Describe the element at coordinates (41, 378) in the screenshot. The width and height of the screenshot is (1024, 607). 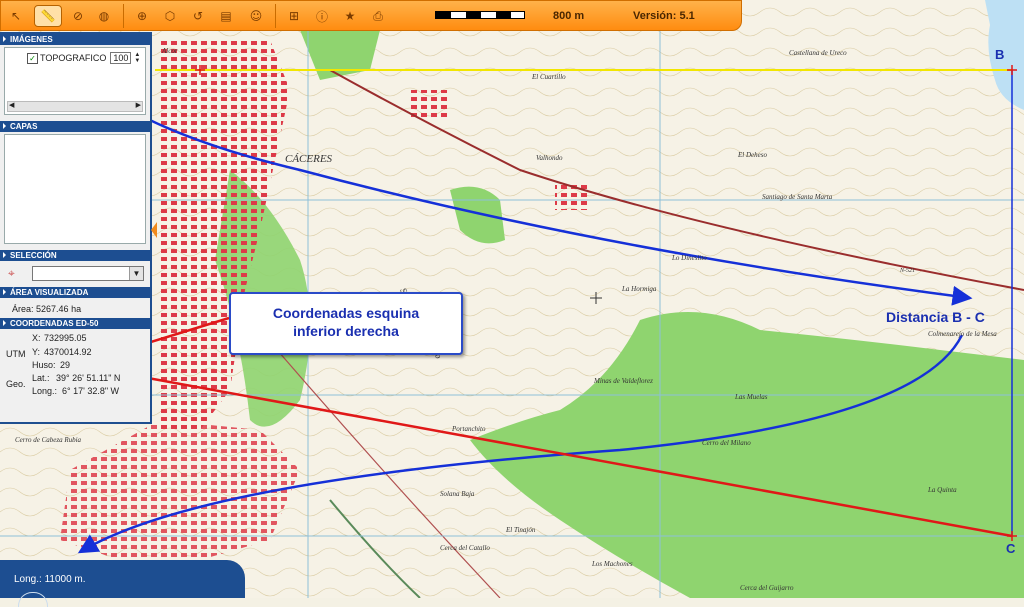
I see `lat-label: Lat.:` at that location.